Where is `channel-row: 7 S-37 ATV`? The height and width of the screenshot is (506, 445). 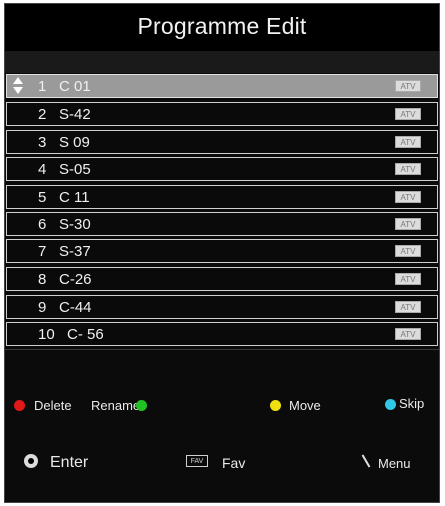 channel-row: 7 S-37 ATV is located at coordinates (222, 251).